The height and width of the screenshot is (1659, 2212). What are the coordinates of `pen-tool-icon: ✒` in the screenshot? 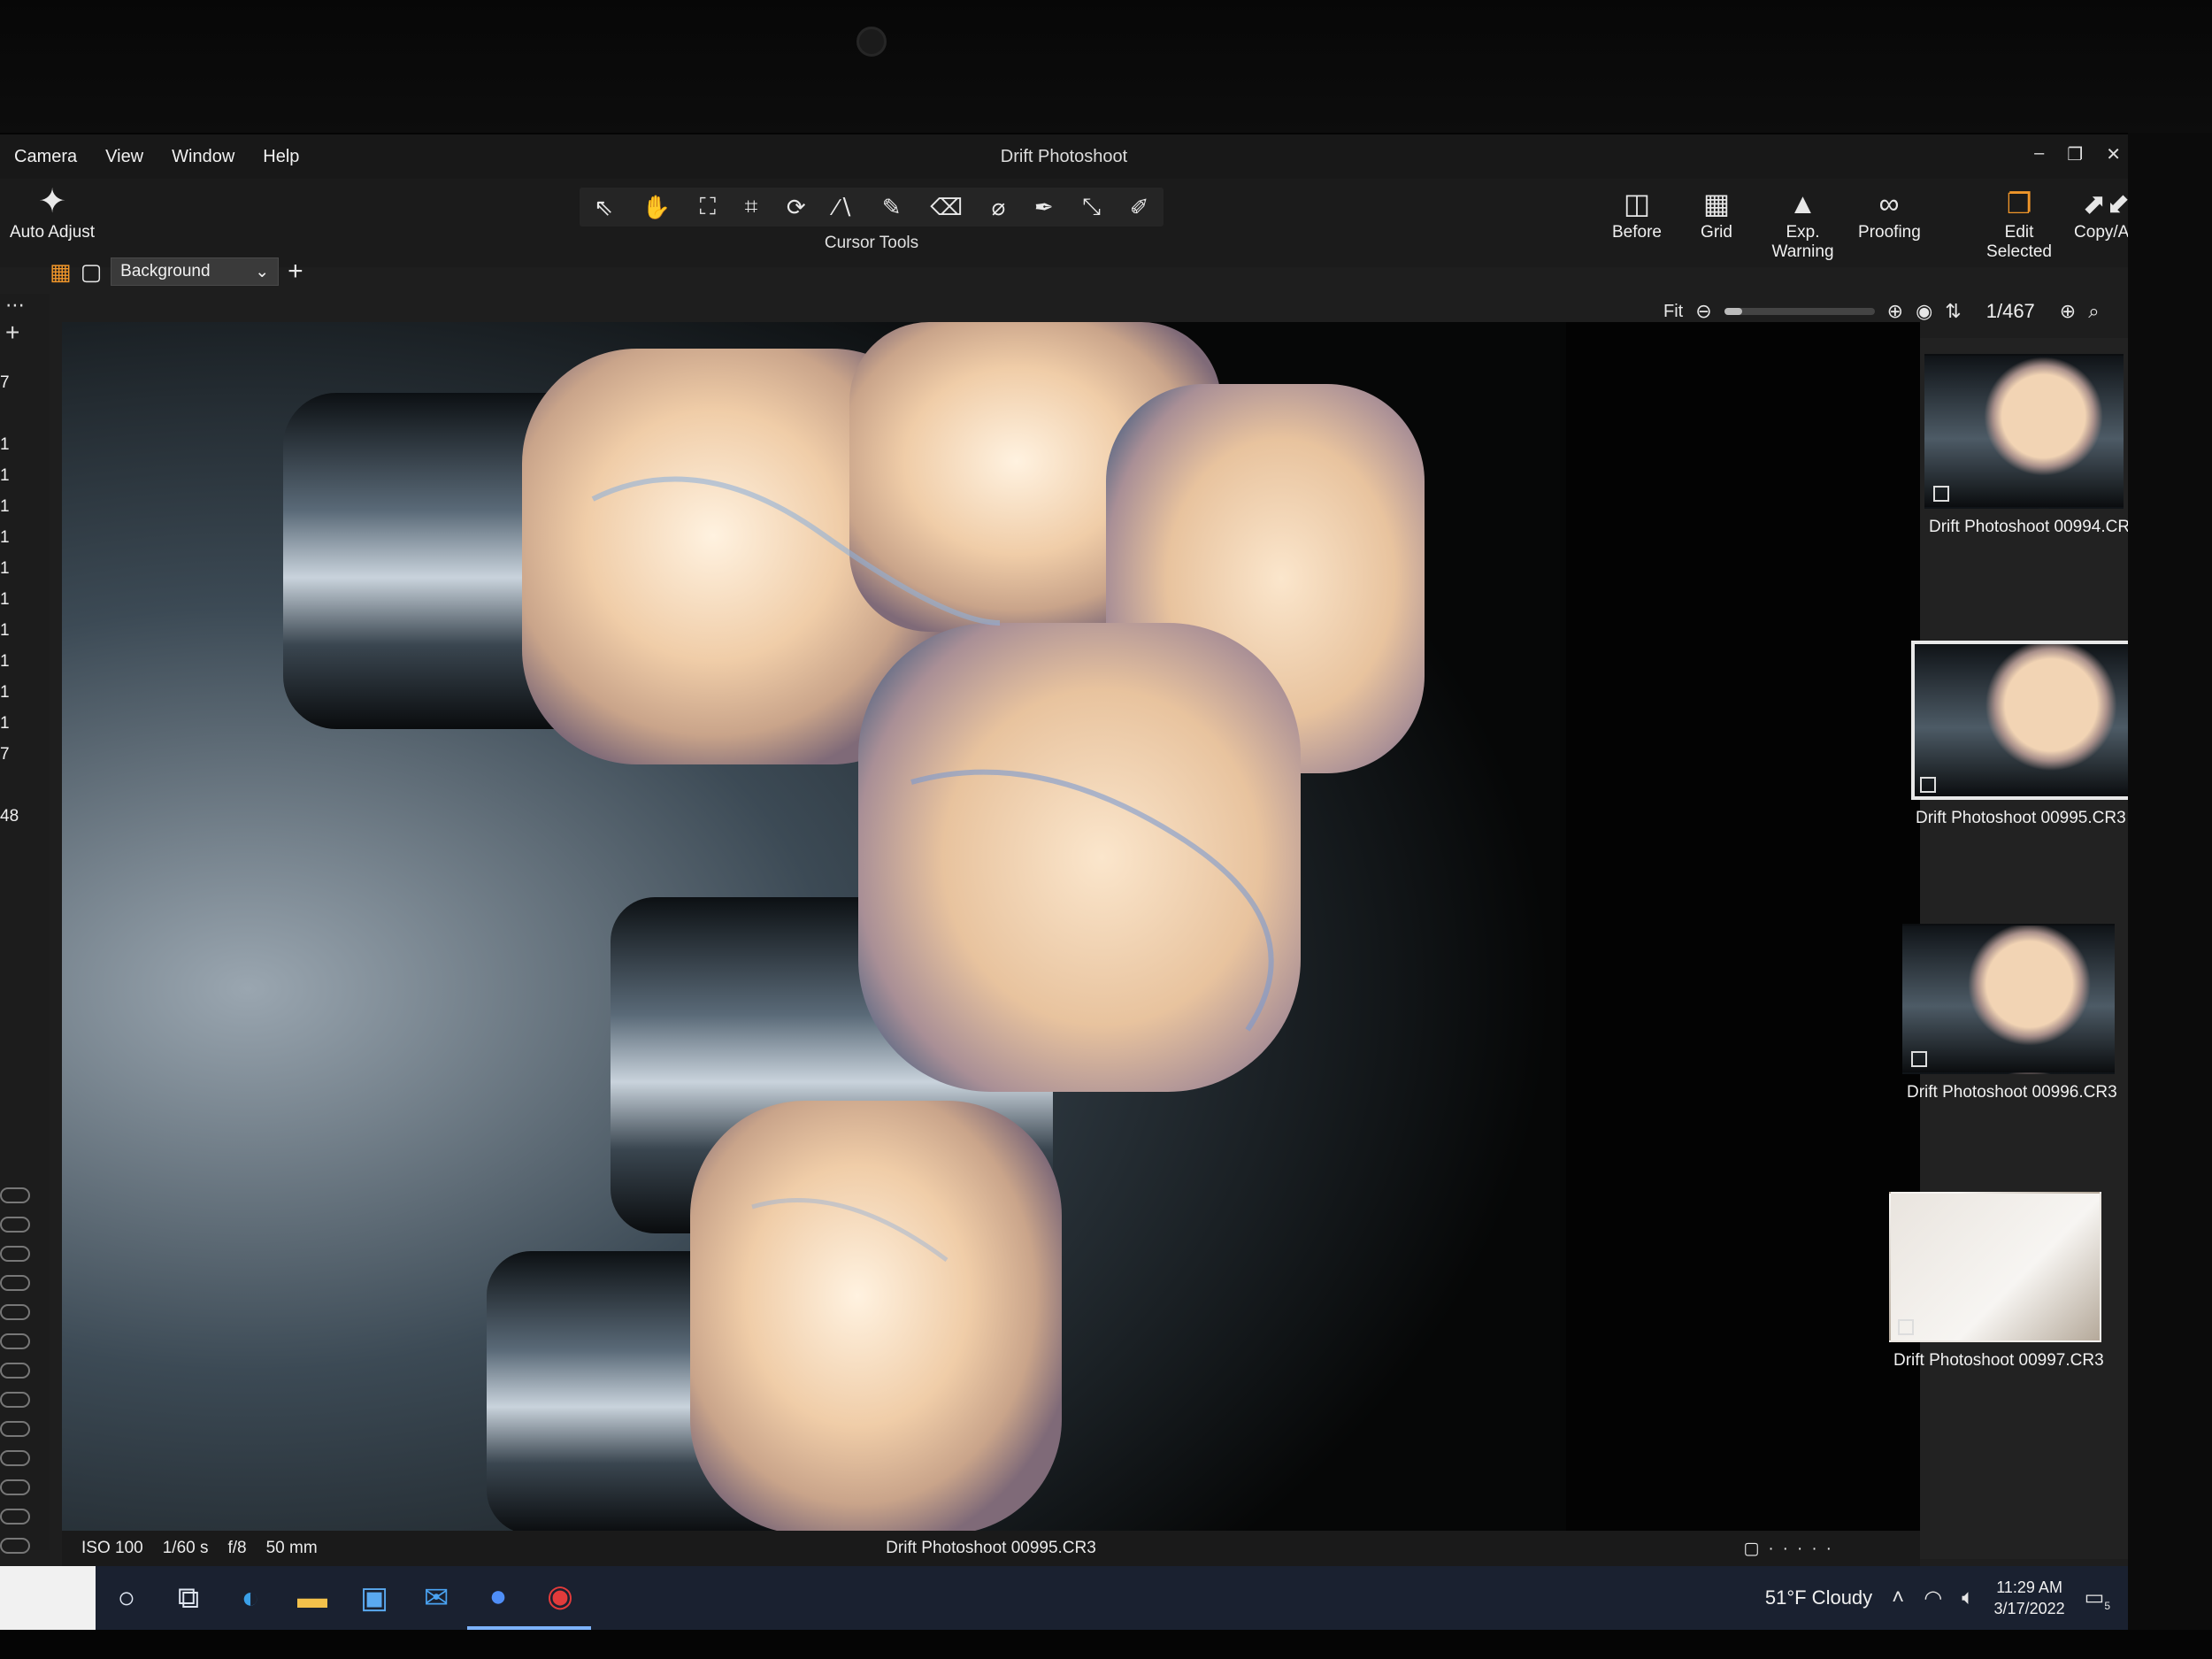 It's located at (1044, 208).